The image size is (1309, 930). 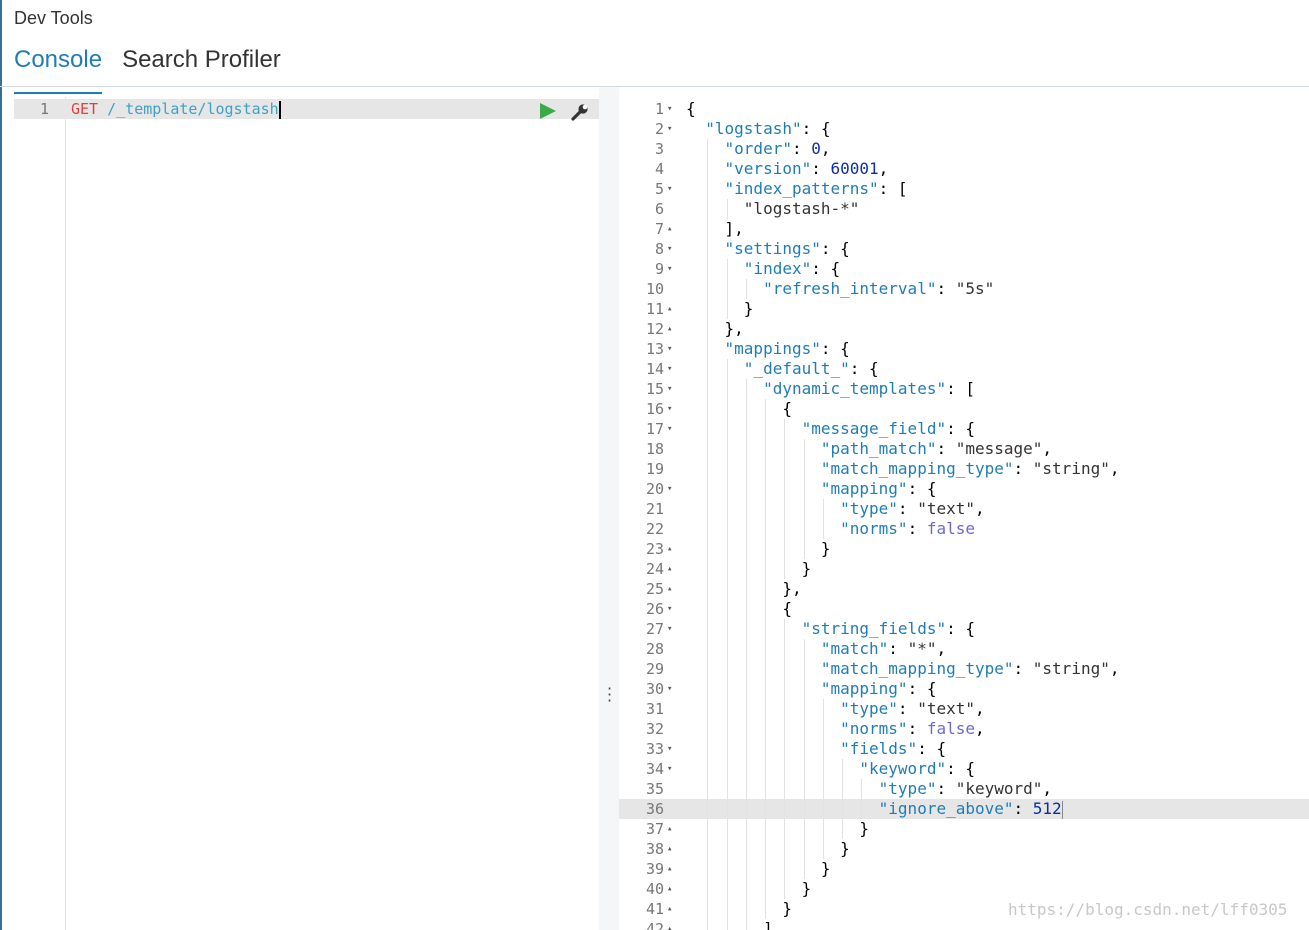 I want to click on response-line: 32 "norms": false,, so click(x=964, y=729).